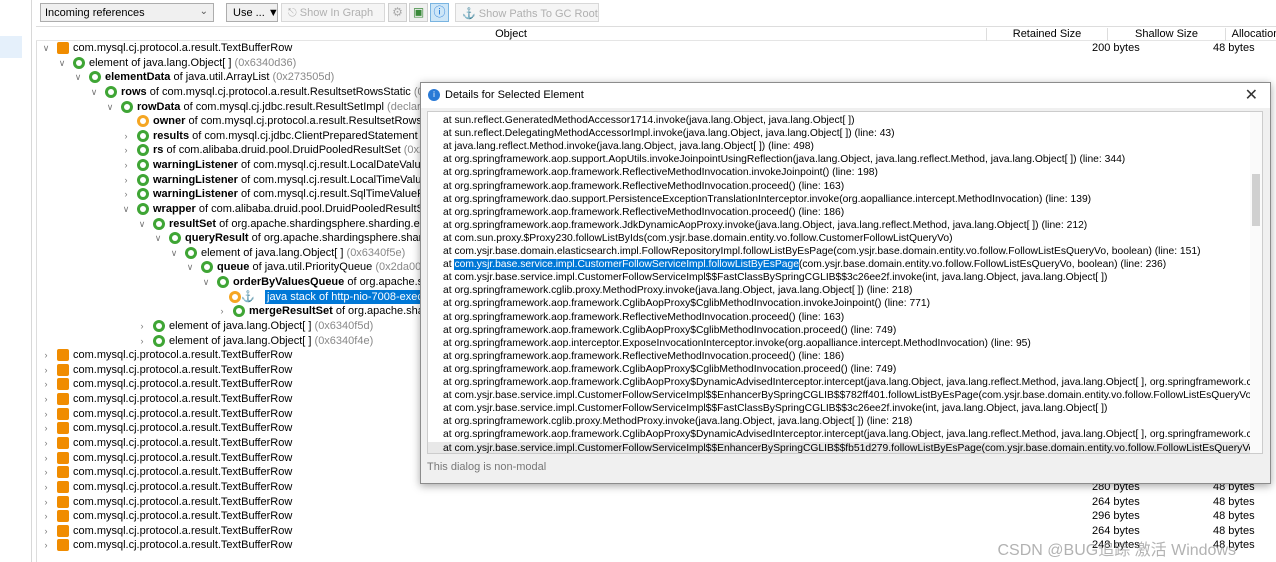  Describe the element at coordinates (845, 95) in the screenshot. I see `dialog-title-bar: i Details for Selected Element ✕` at that location.